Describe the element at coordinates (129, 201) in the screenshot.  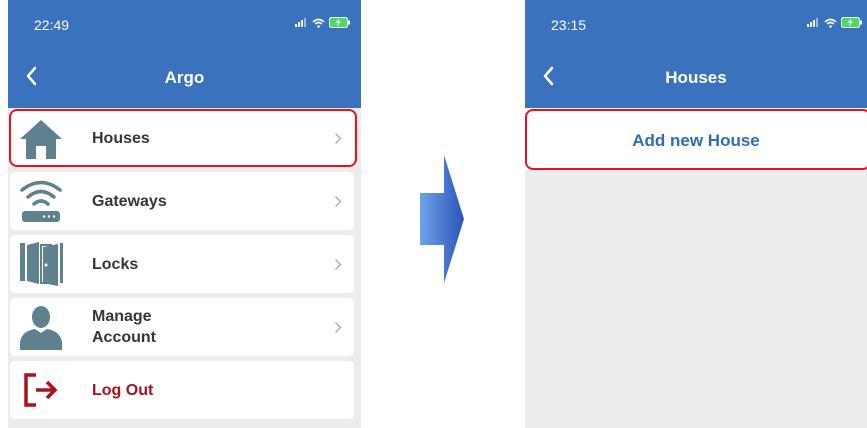
I see `menu-label-gateways: Gateways` at that location.